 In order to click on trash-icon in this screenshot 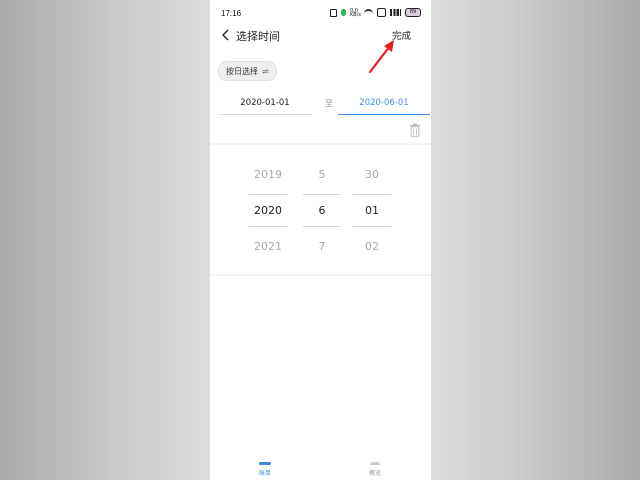, I will do `click(415, 130)`.